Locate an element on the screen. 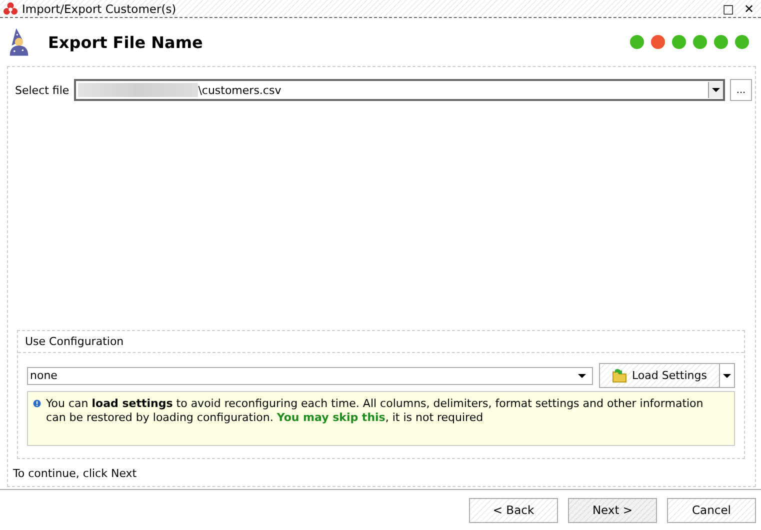 The height and width of the screenshot is (530, 761). file-path-field: \customers.csv is located at coordinates (399, 90).